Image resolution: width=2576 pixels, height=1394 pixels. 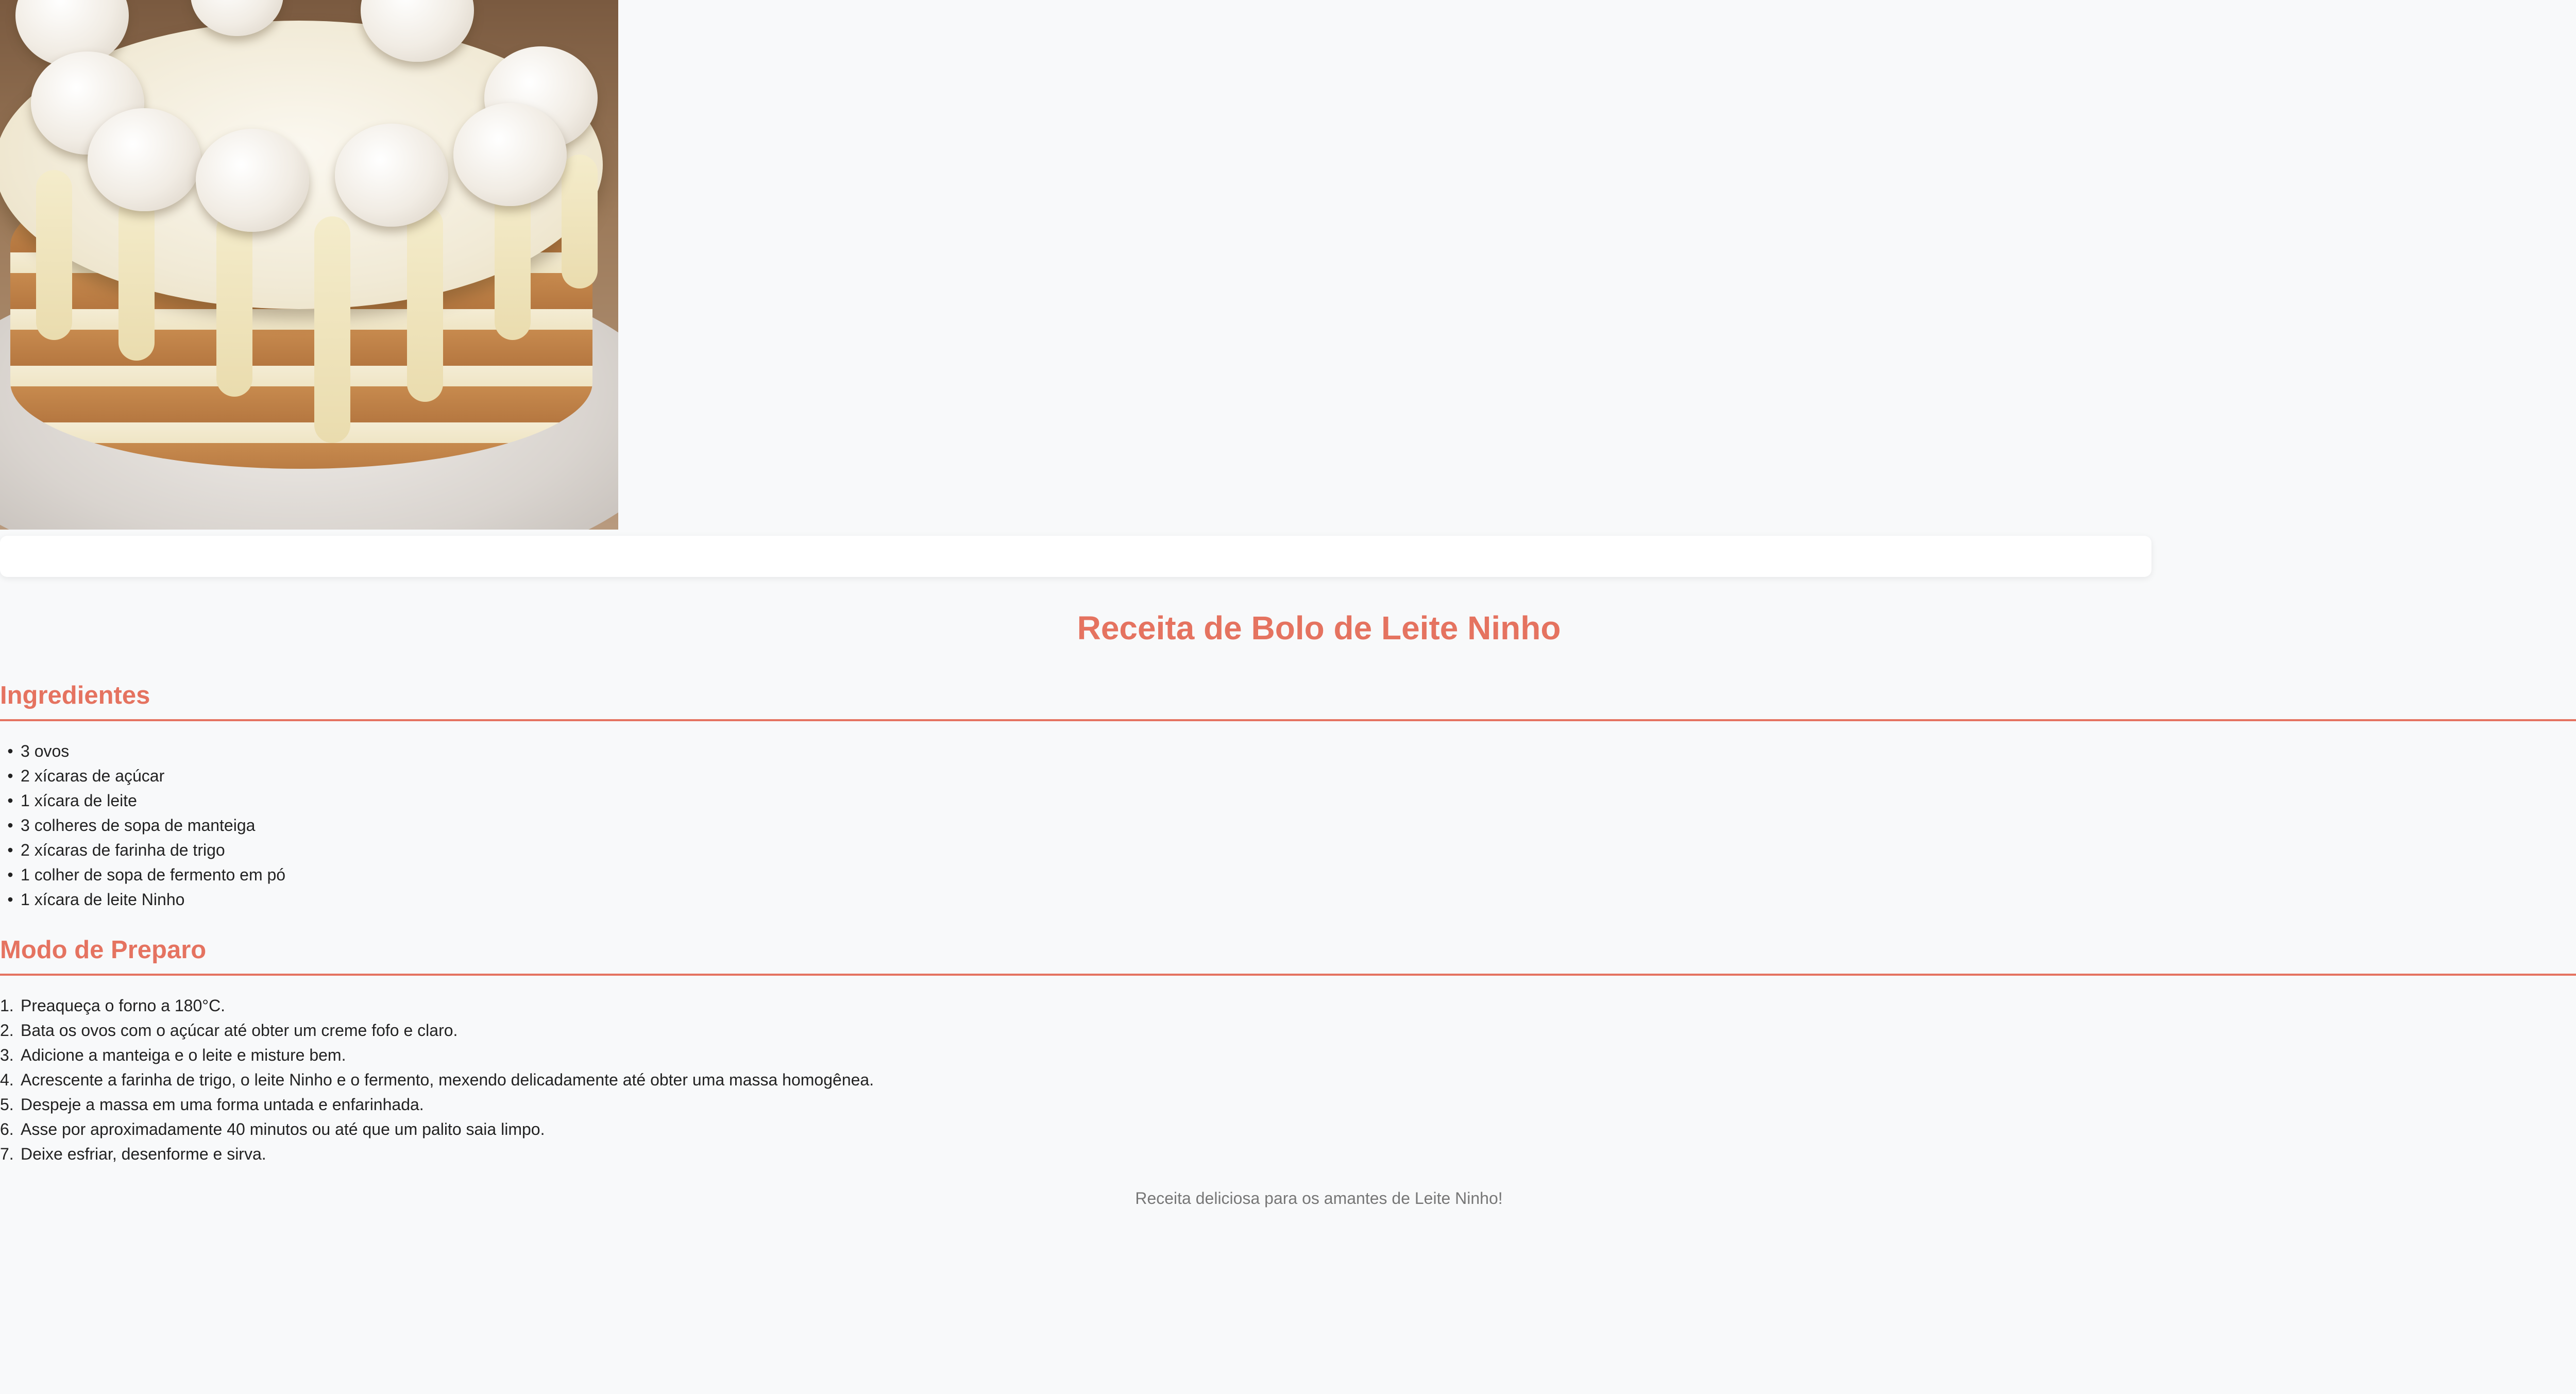 I want to click on list-item: • 2 xícaras de farinha de trigo, so click(x=142, y=850).